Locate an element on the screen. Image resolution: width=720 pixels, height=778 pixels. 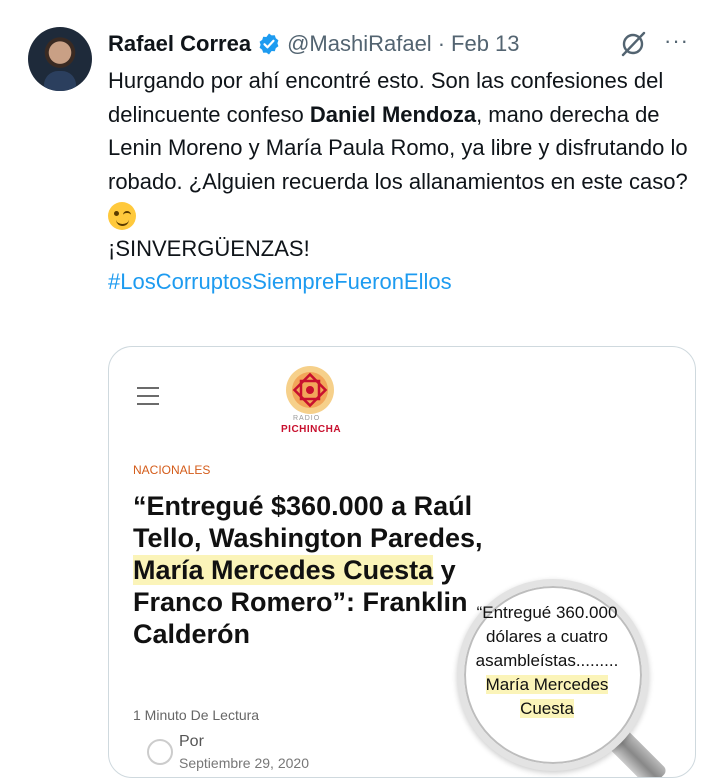
tweet-header: Rafael Correa @MashiRafael · Feb 13 is located at coordinates (314, 44).